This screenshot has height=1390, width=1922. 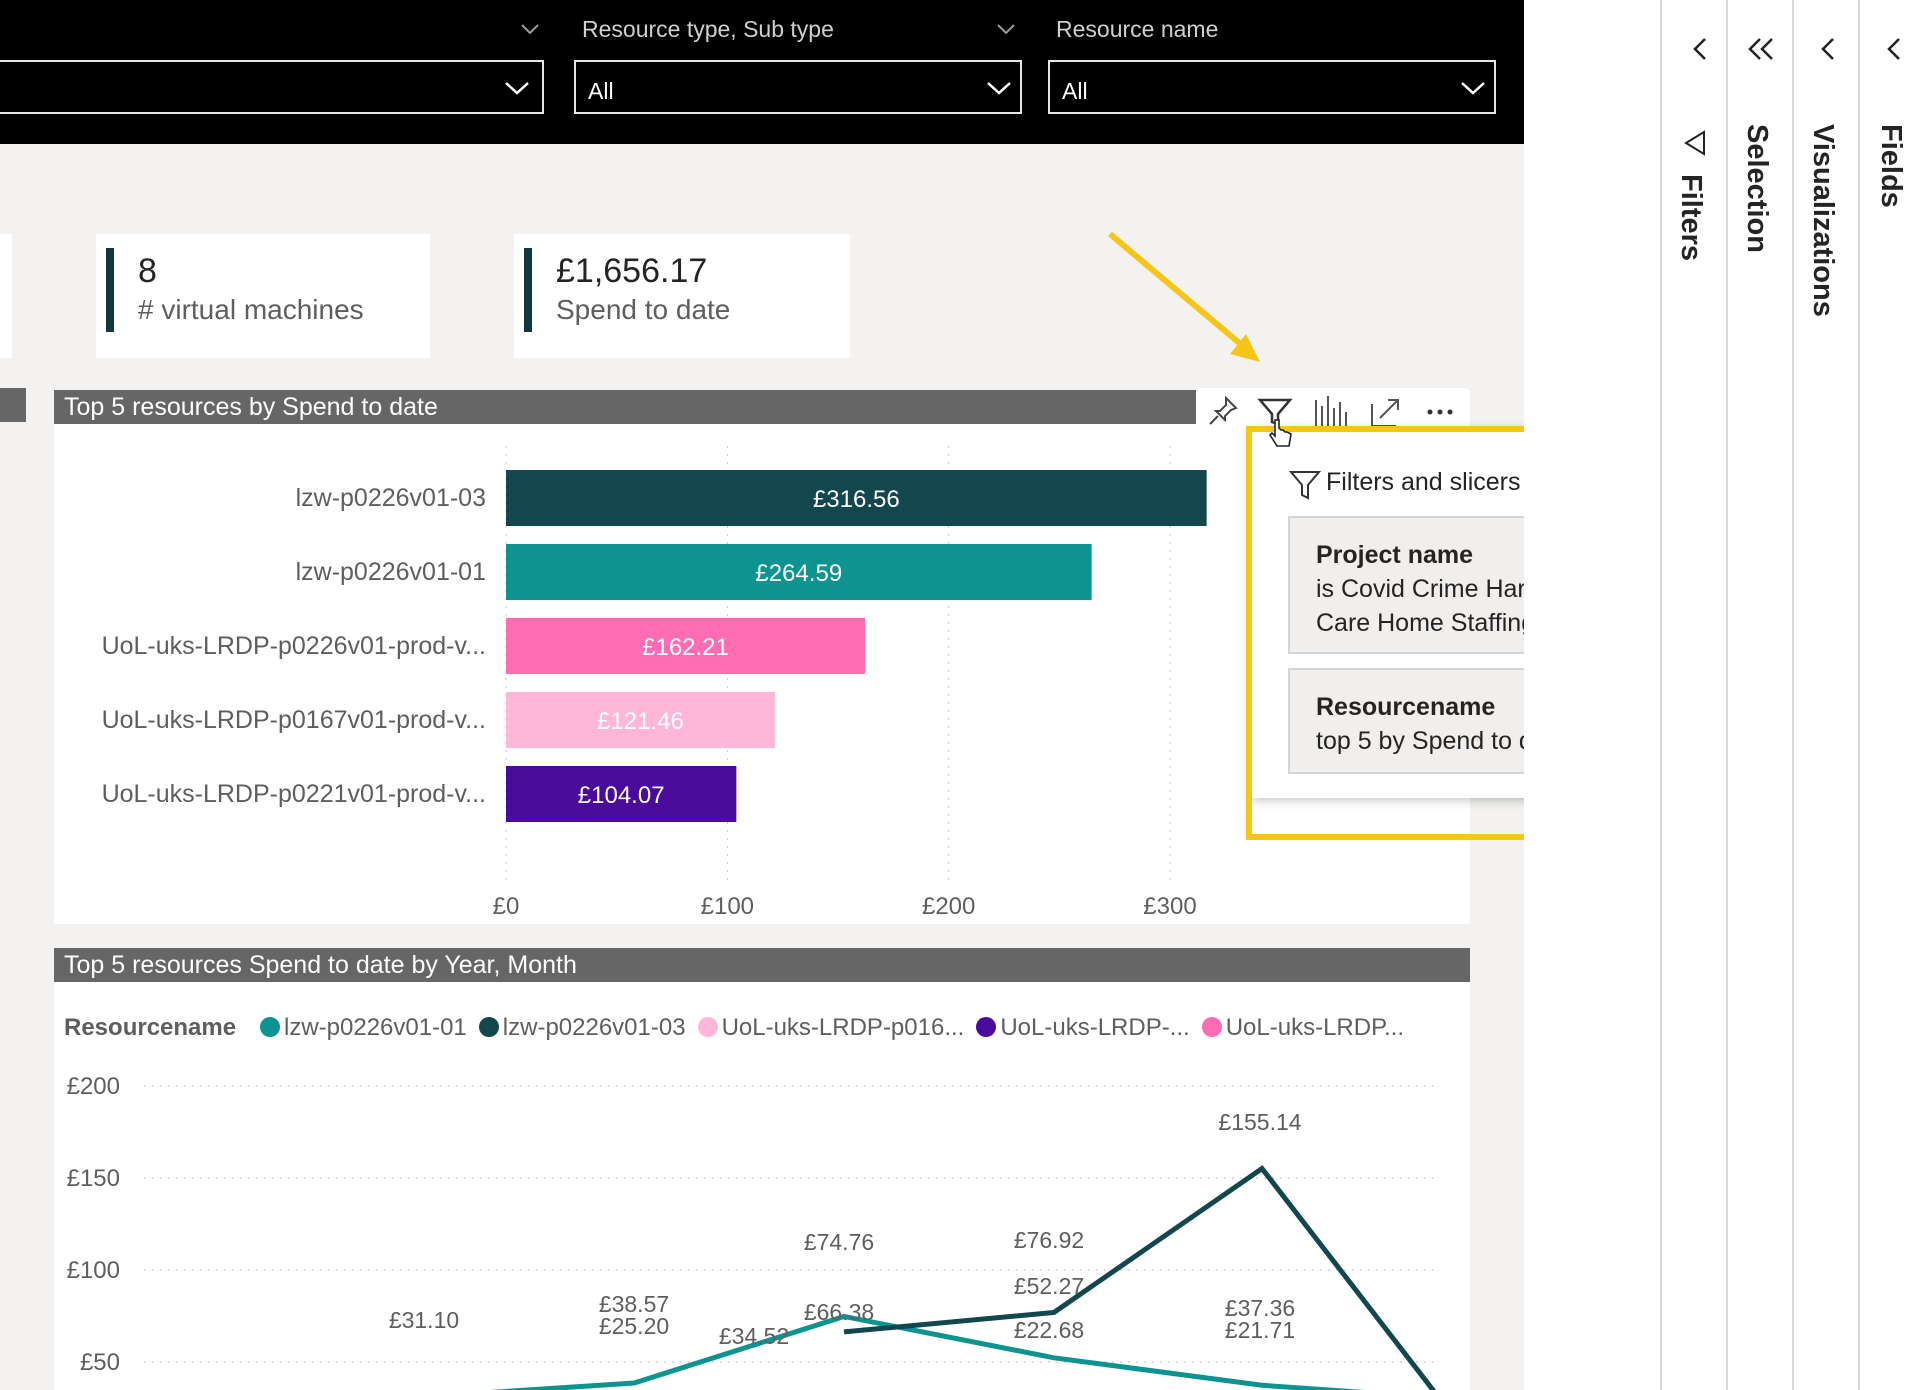 I want to click on hand-cursor-icon, so click(x=1280, y=433).